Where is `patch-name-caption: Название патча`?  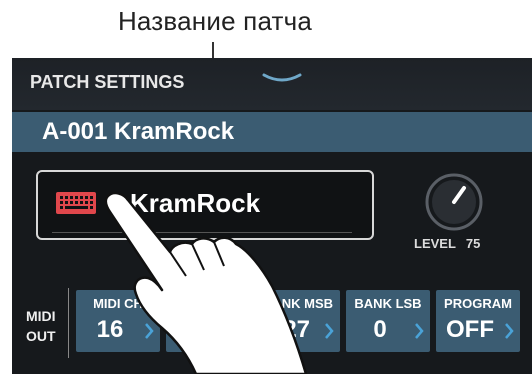
patch-name-caption: Название патча is located at coordinates (215, 21).